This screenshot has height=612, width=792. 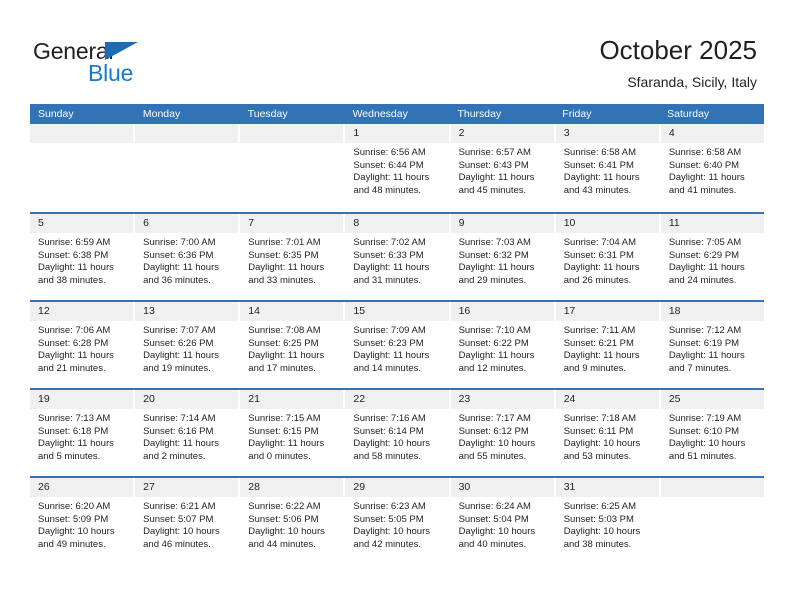 I want to click on day-number: 14, so click(x=292, y=311).